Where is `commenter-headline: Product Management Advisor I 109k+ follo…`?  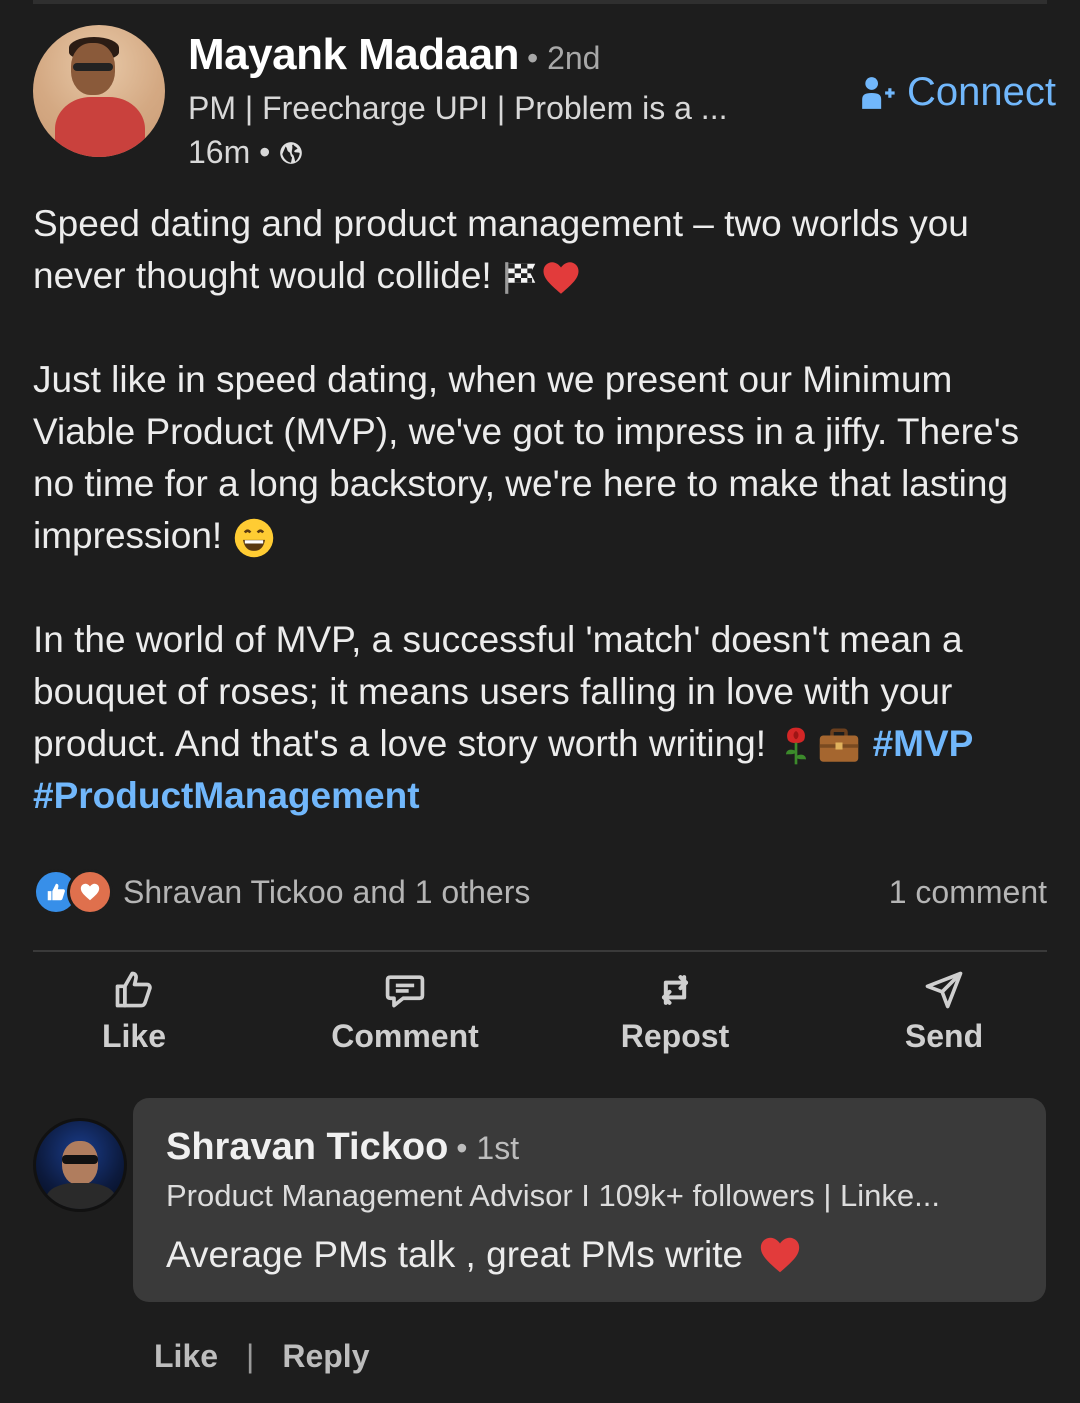
commenter-headline: Product Management Advisor I 109k+ follo… is located at coordinates (553, 1195).